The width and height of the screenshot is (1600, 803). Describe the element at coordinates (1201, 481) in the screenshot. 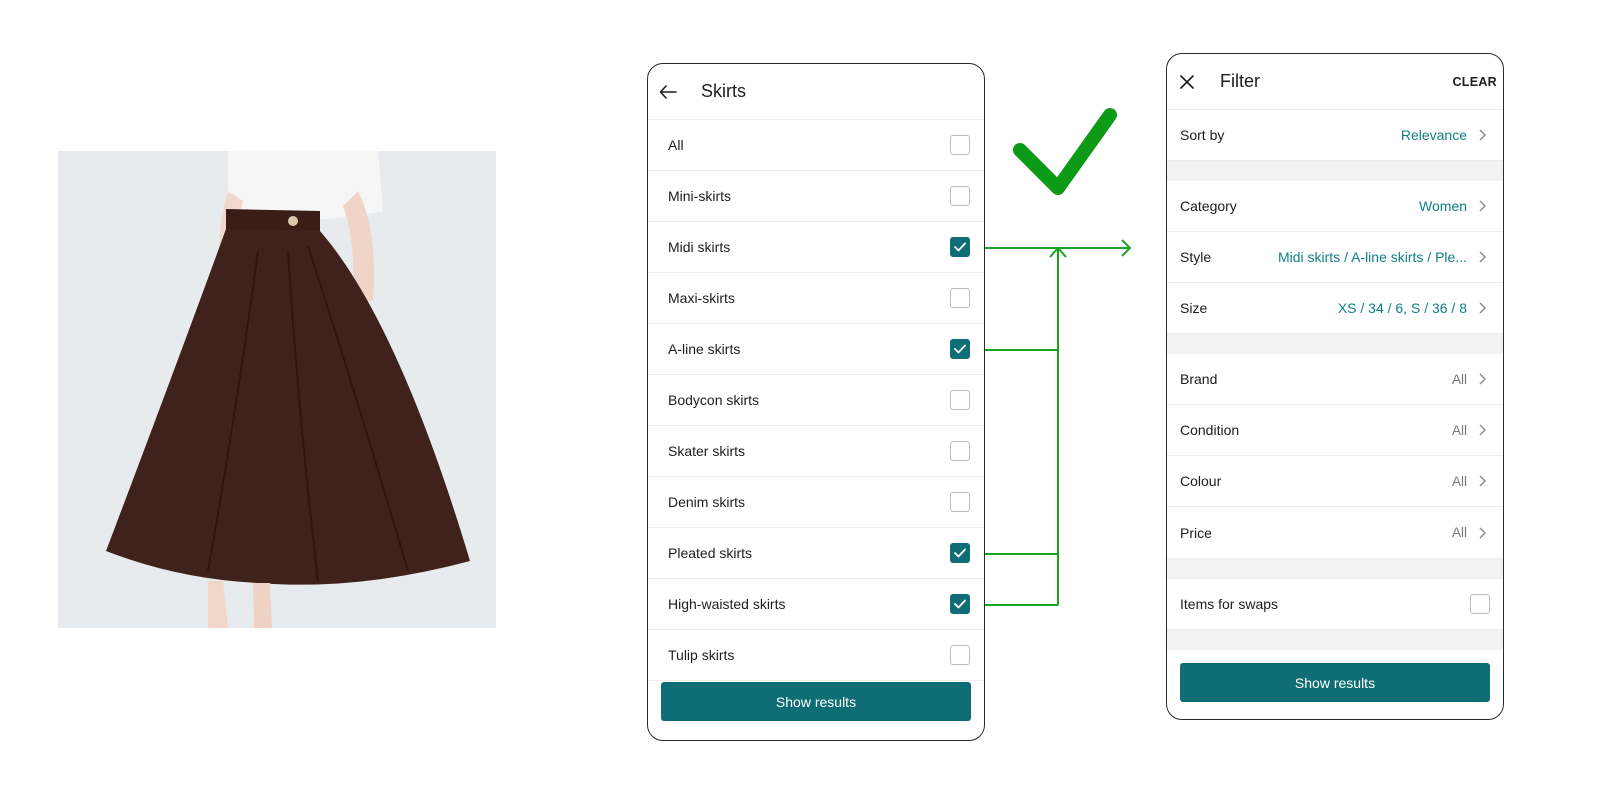

I see `filter-label: Colour` at that location.